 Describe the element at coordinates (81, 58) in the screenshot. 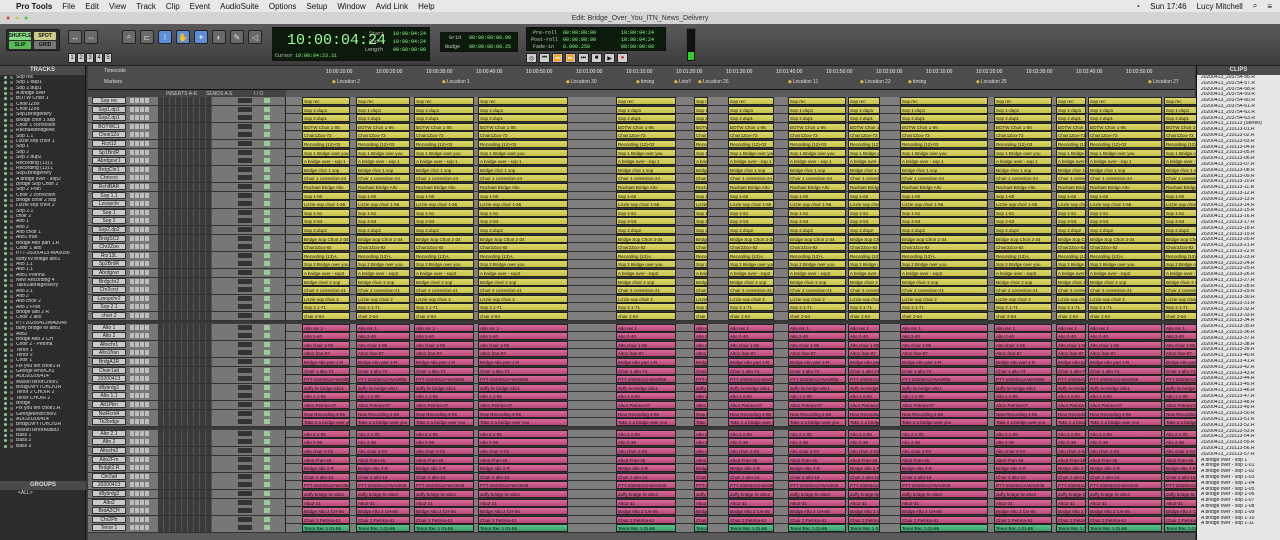

I see `zoom-preset-2: 2` at that location.